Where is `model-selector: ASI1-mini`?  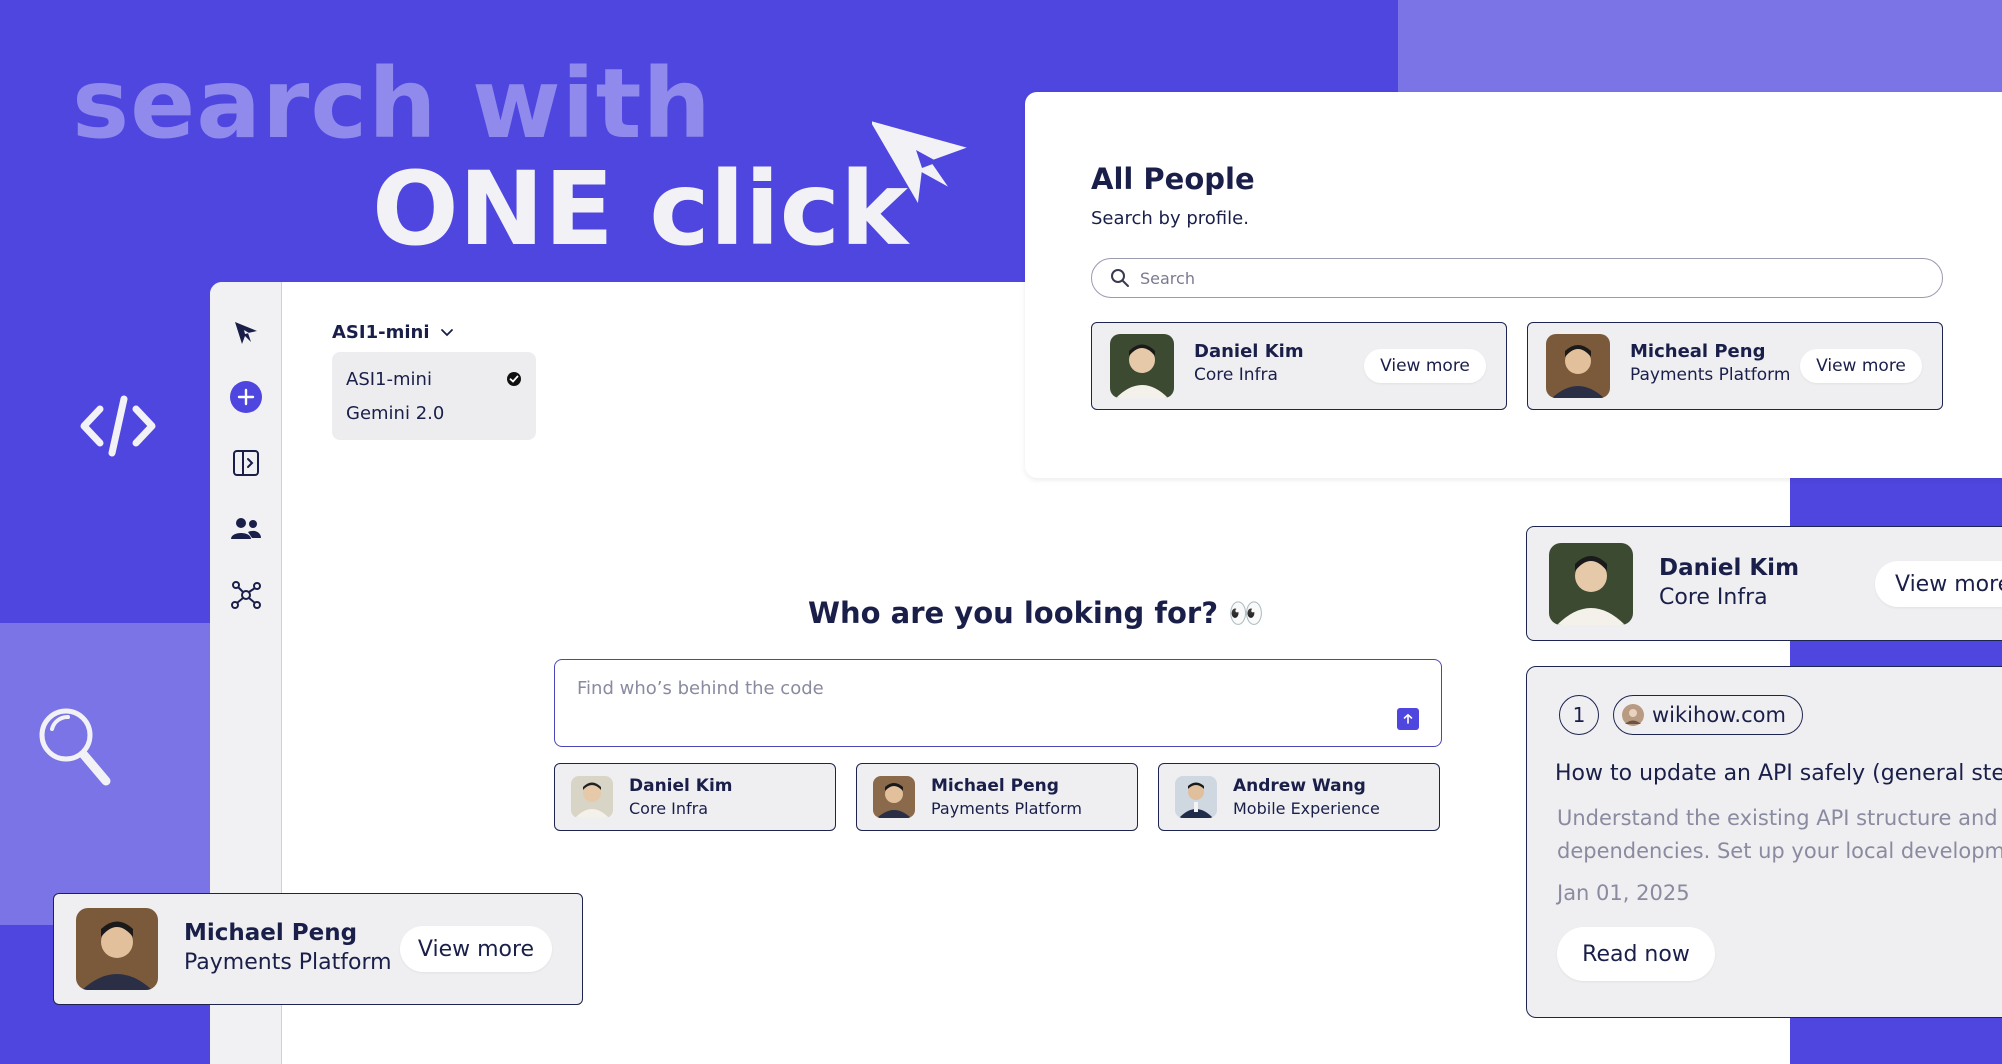 model-selector: ASI1-mini is located at coordinates (393, 332).